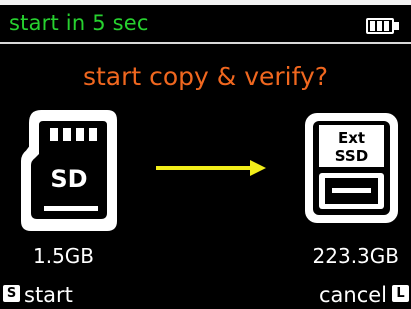  I want to click on status-bar: start in 5 sec, so click(205, 23).